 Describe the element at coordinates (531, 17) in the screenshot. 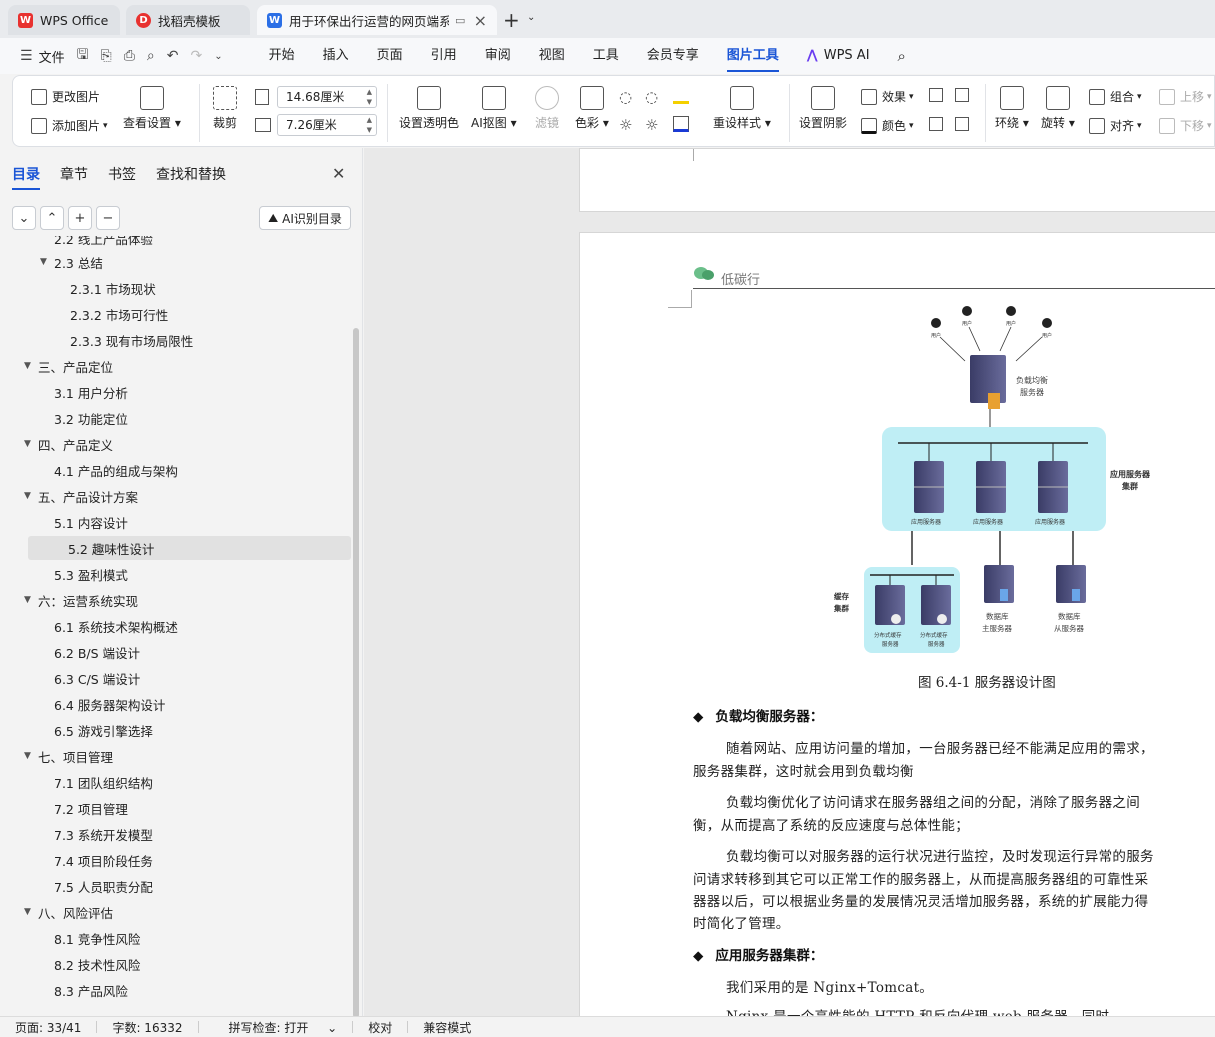

I see `chevron-down-icon: ⌄` at that location.